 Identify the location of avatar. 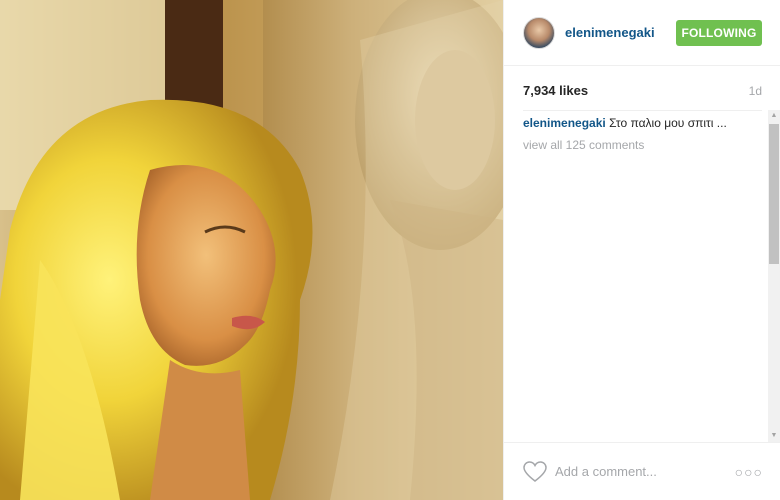
(539, 32).